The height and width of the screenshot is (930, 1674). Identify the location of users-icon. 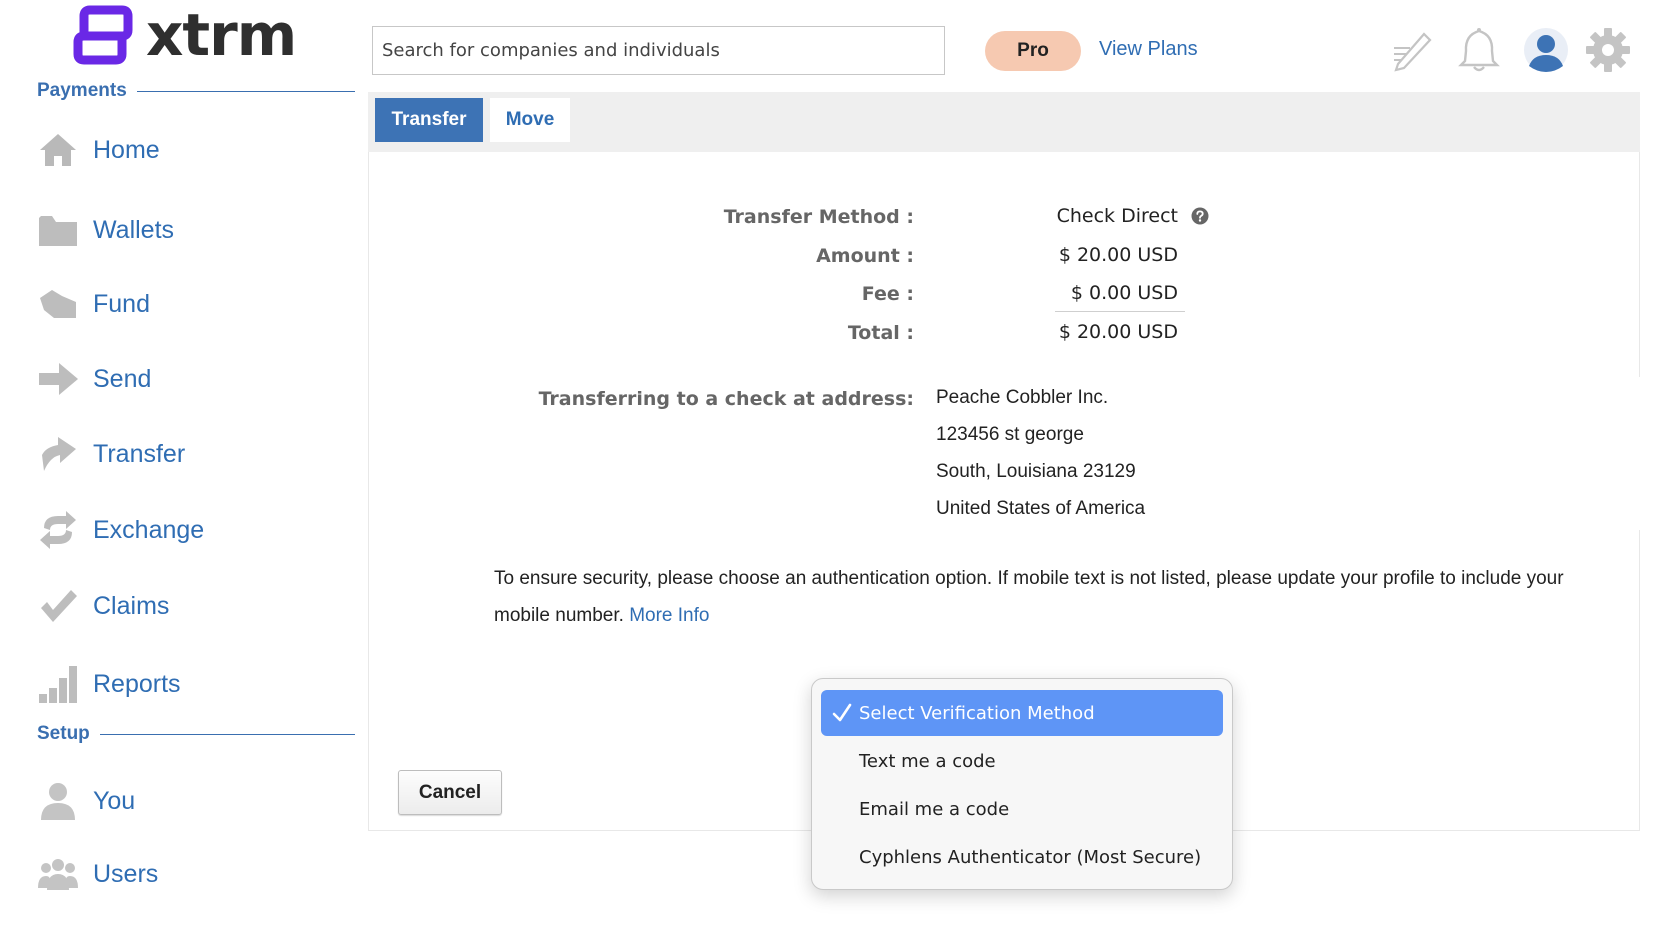
(58, 874).